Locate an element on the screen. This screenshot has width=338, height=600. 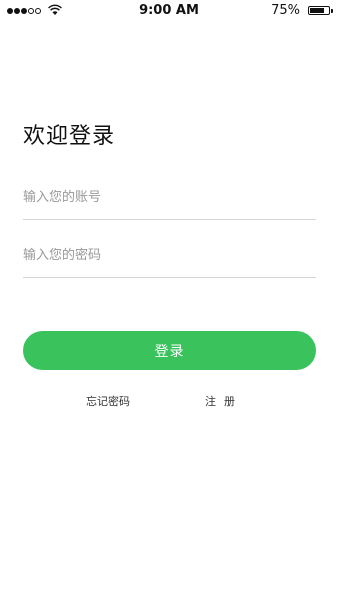
forgot-password-link: 忘记密码 is located at coordinates (108, 401).